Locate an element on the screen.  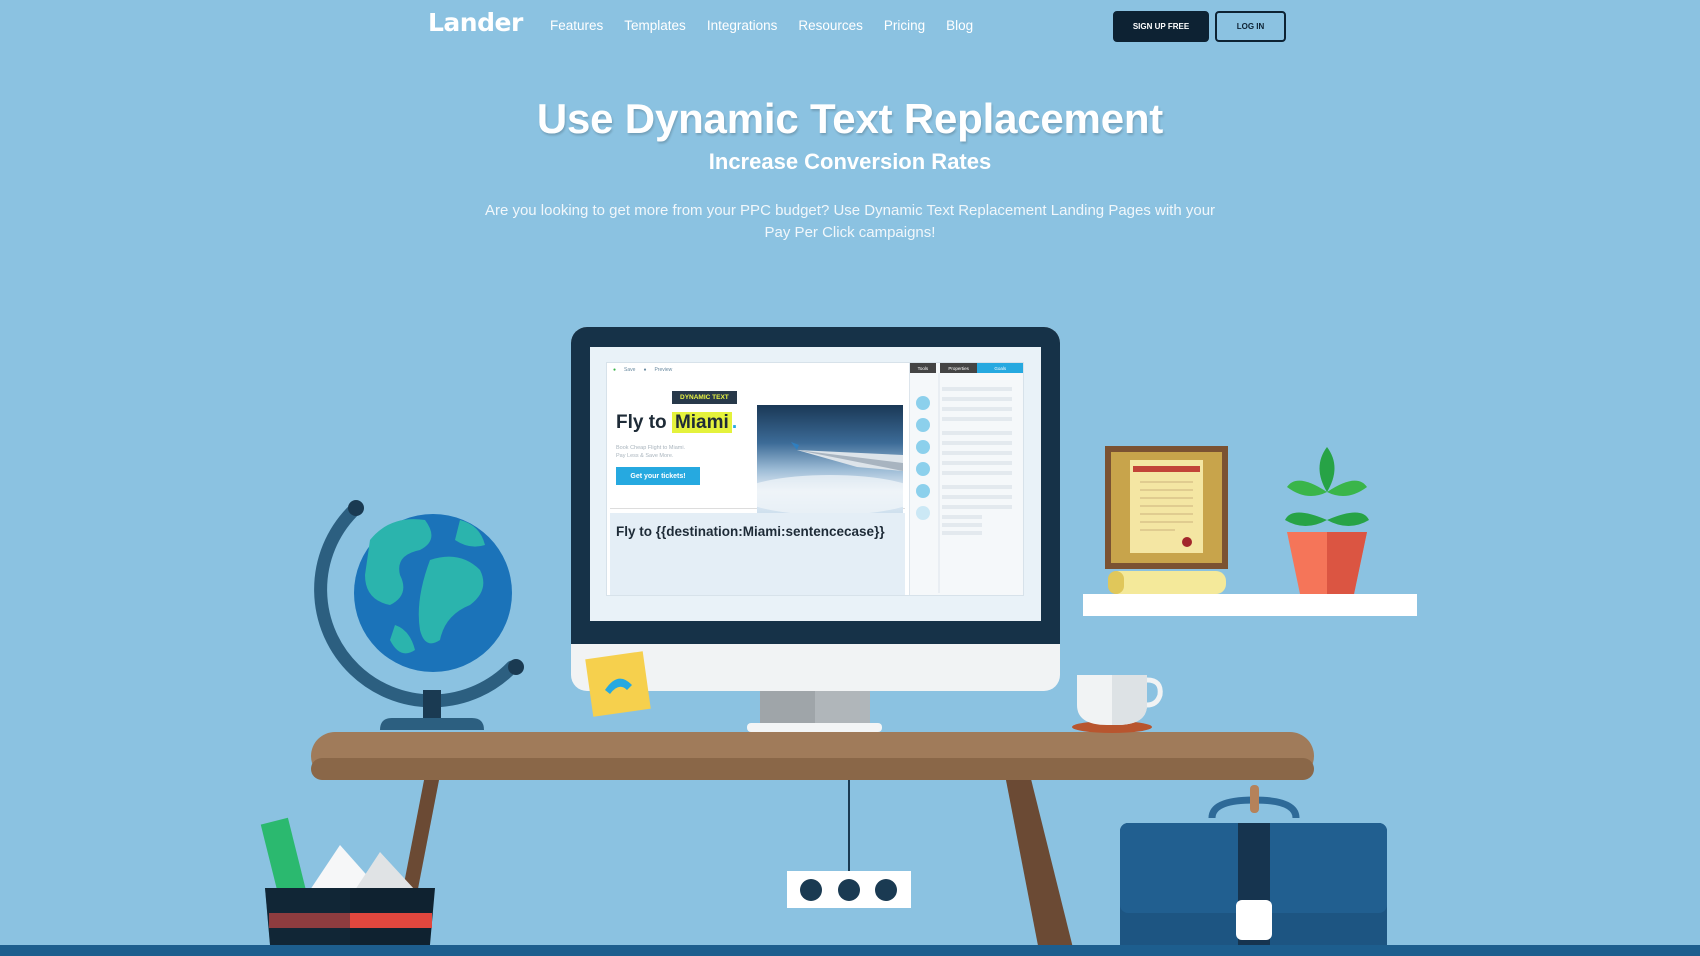
subtext-line-1: Book Cheap Flight to Miami. is located at coordinates (651, 448).